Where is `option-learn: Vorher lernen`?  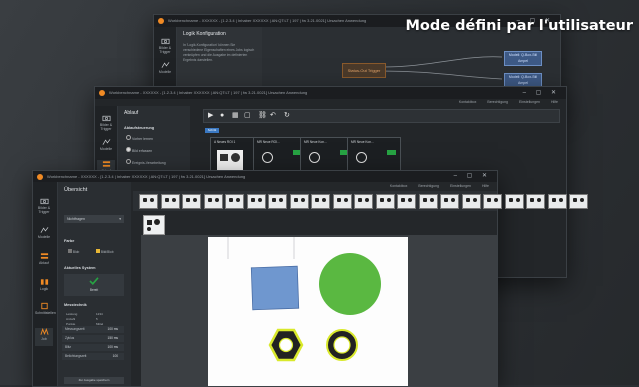 option-learn: Vorher lernen is located at coordinates (154, 138).